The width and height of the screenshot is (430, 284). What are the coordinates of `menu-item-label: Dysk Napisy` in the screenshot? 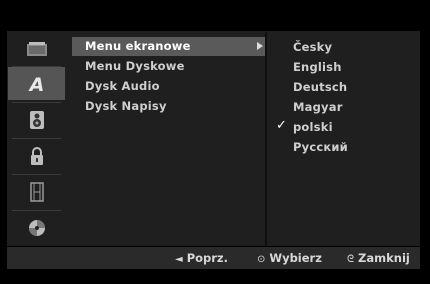 It's located at (126, 106).